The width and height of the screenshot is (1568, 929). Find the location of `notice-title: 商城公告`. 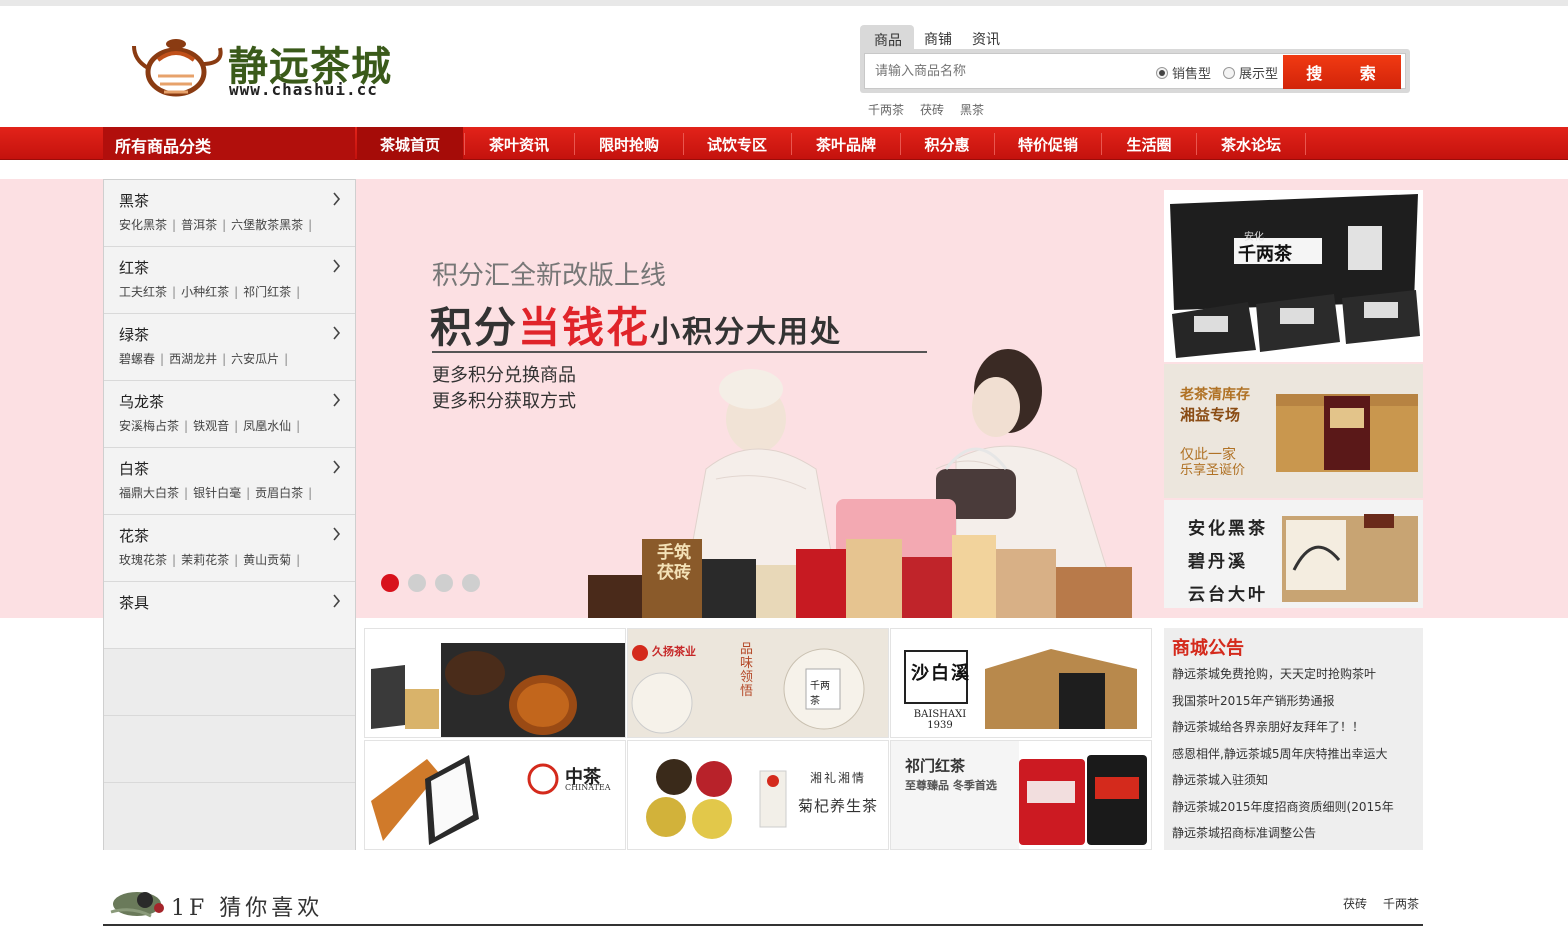

notice-title: 商城公告 is located at coordinates (1208, 648).